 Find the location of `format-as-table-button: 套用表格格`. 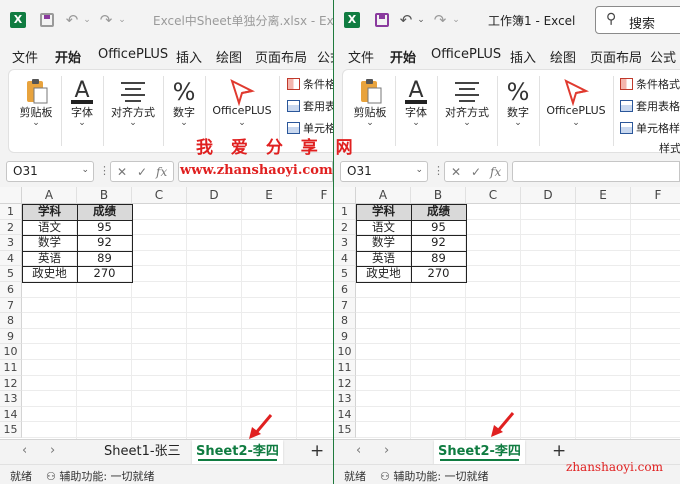

format-as-table-button: 套用表格格 is located at coordinates (650, 106).